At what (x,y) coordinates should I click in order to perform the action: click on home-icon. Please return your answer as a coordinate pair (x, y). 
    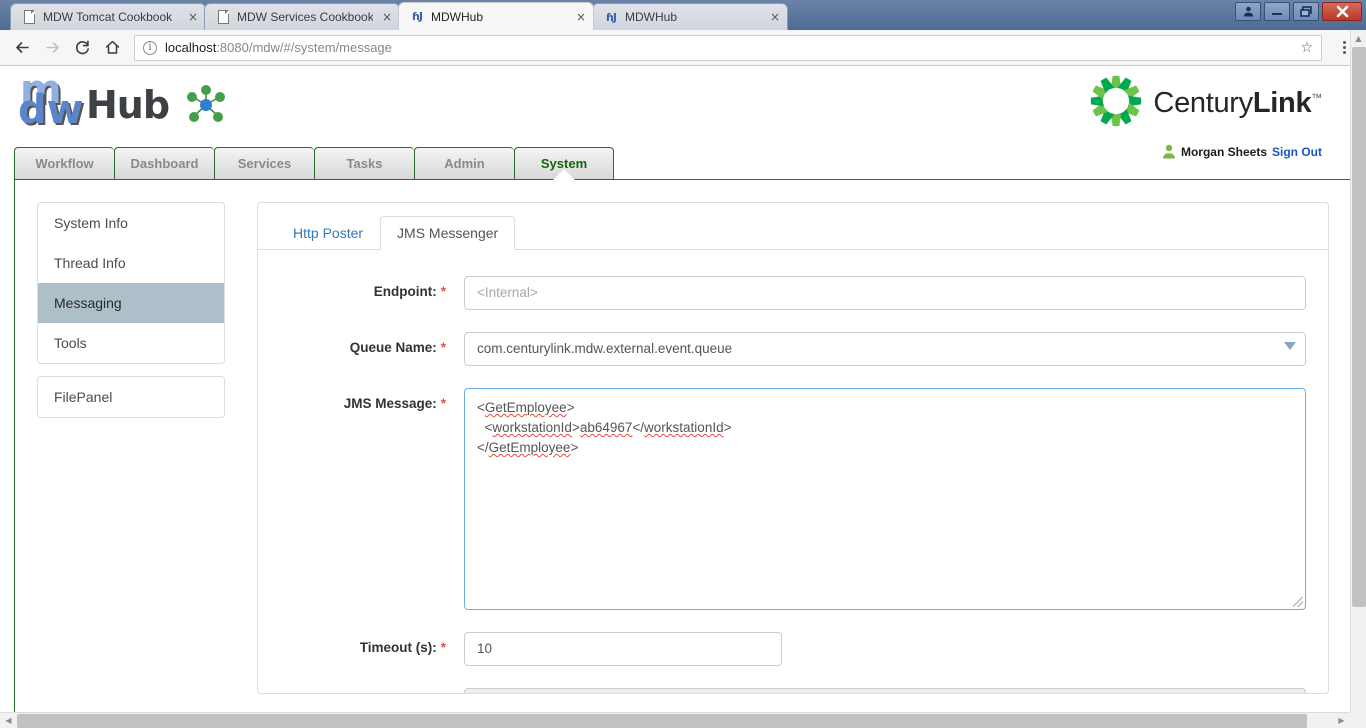
    Looking at the image, I should click on (112, 47).